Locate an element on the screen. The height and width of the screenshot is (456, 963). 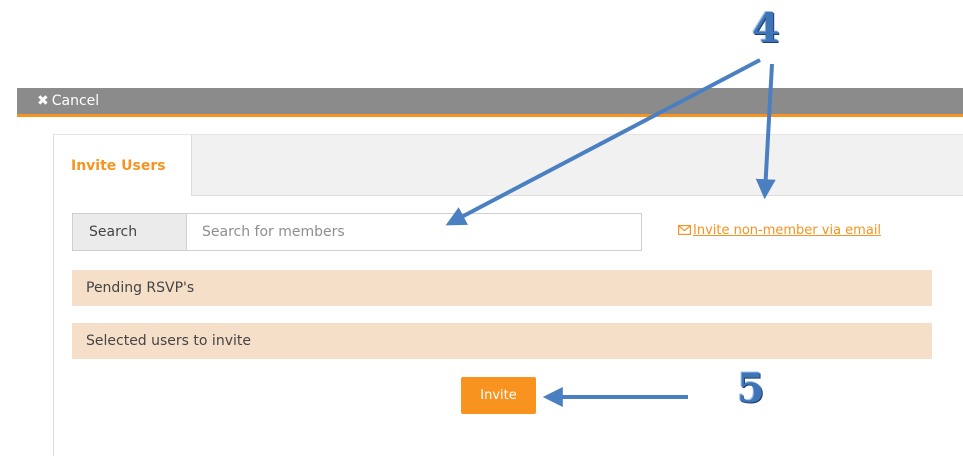
close-icon: ✖ is located at coordinates (43, 101).